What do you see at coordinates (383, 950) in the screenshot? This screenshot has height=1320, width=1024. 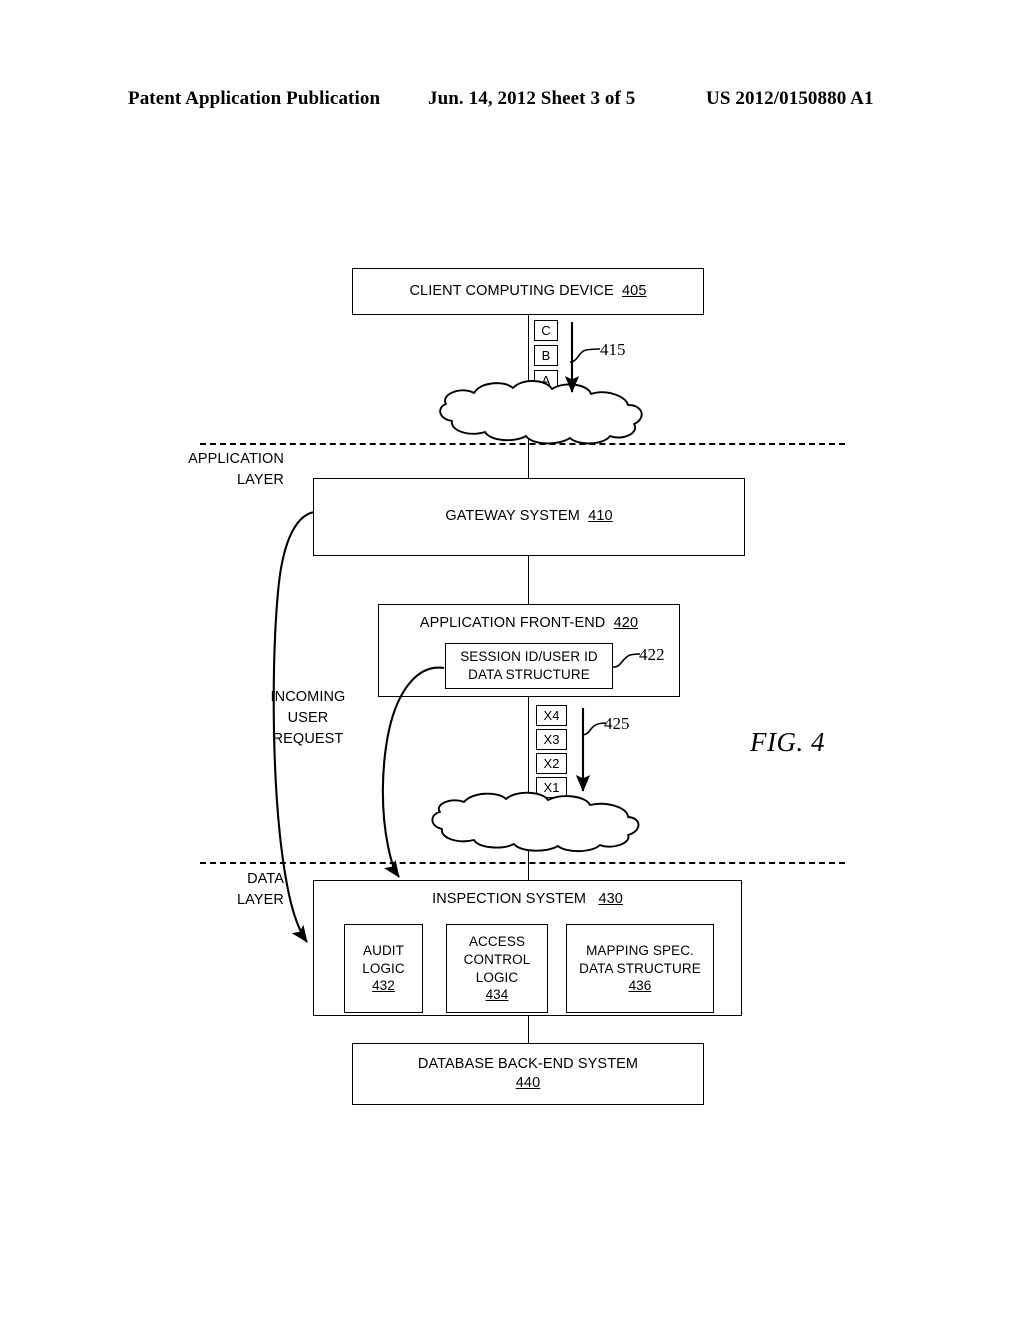 I see `audit-line-1: AUDIT` at bounding box center [383, 950].